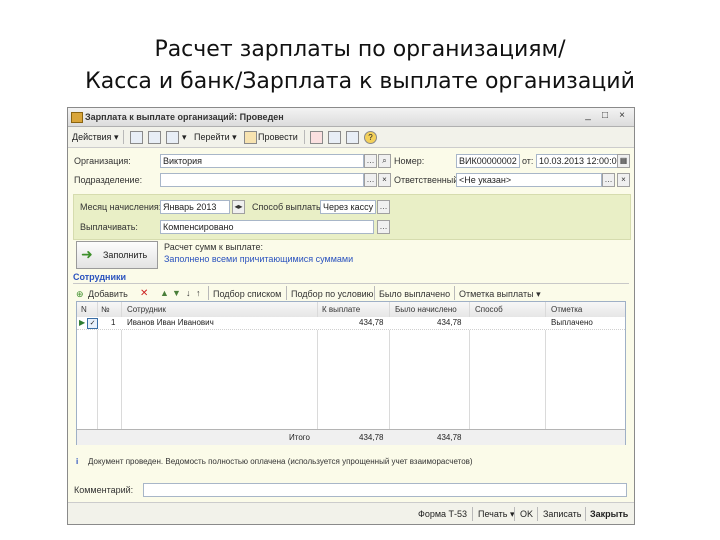  Describe the element at coordinates (288, 207) in the screenshot. I see `paymethod-label: Способ выплаты:` at that location.